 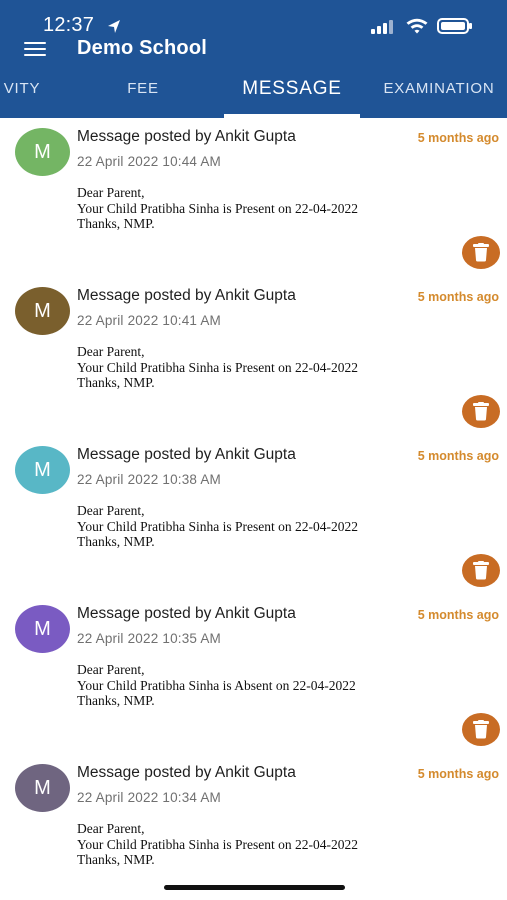 What do you see at coordinates (114, 26) in the screenshot?
I see `location-arrow-icon` at bounding box center [114, 26].